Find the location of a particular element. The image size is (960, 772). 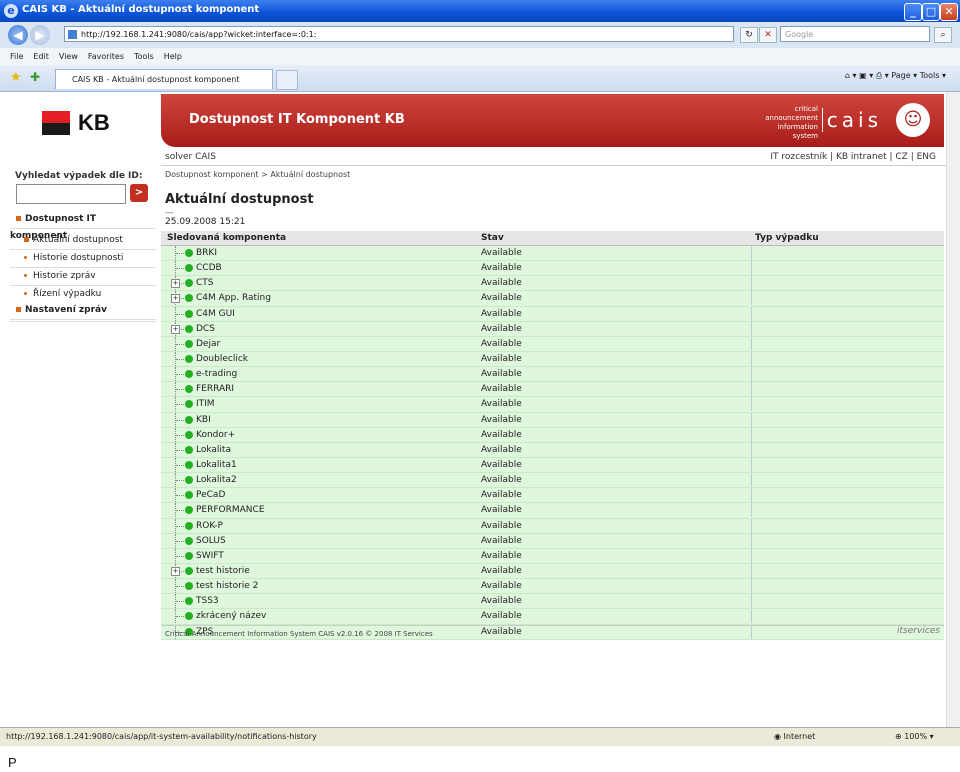

table-row: PeCaD Available is located at coordinates (552, 496).